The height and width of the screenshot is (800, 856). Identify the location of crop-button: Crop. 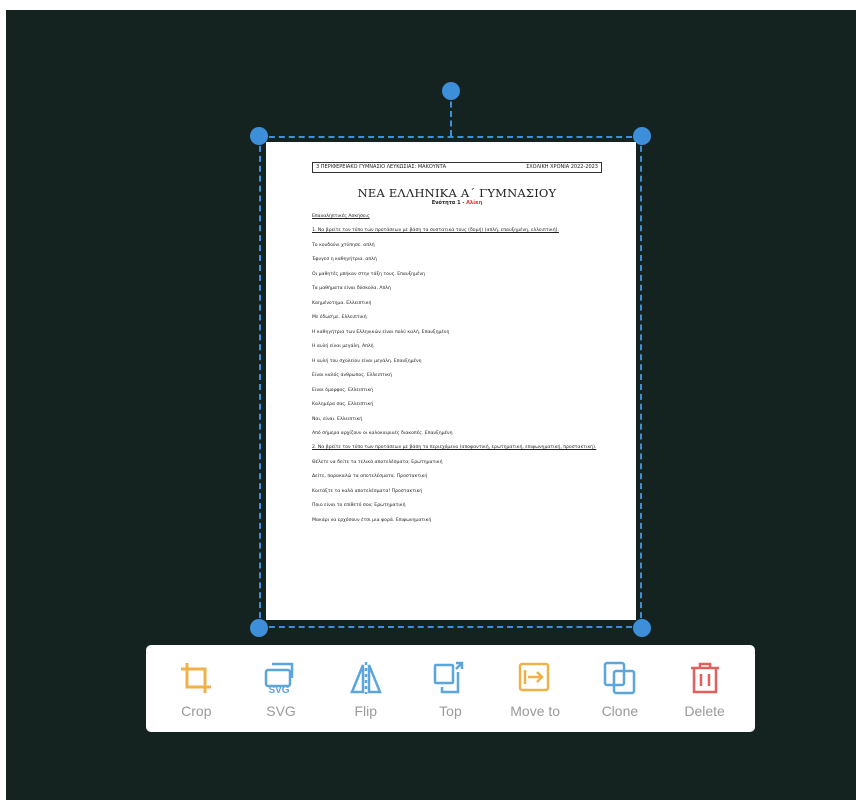
(196, 688).